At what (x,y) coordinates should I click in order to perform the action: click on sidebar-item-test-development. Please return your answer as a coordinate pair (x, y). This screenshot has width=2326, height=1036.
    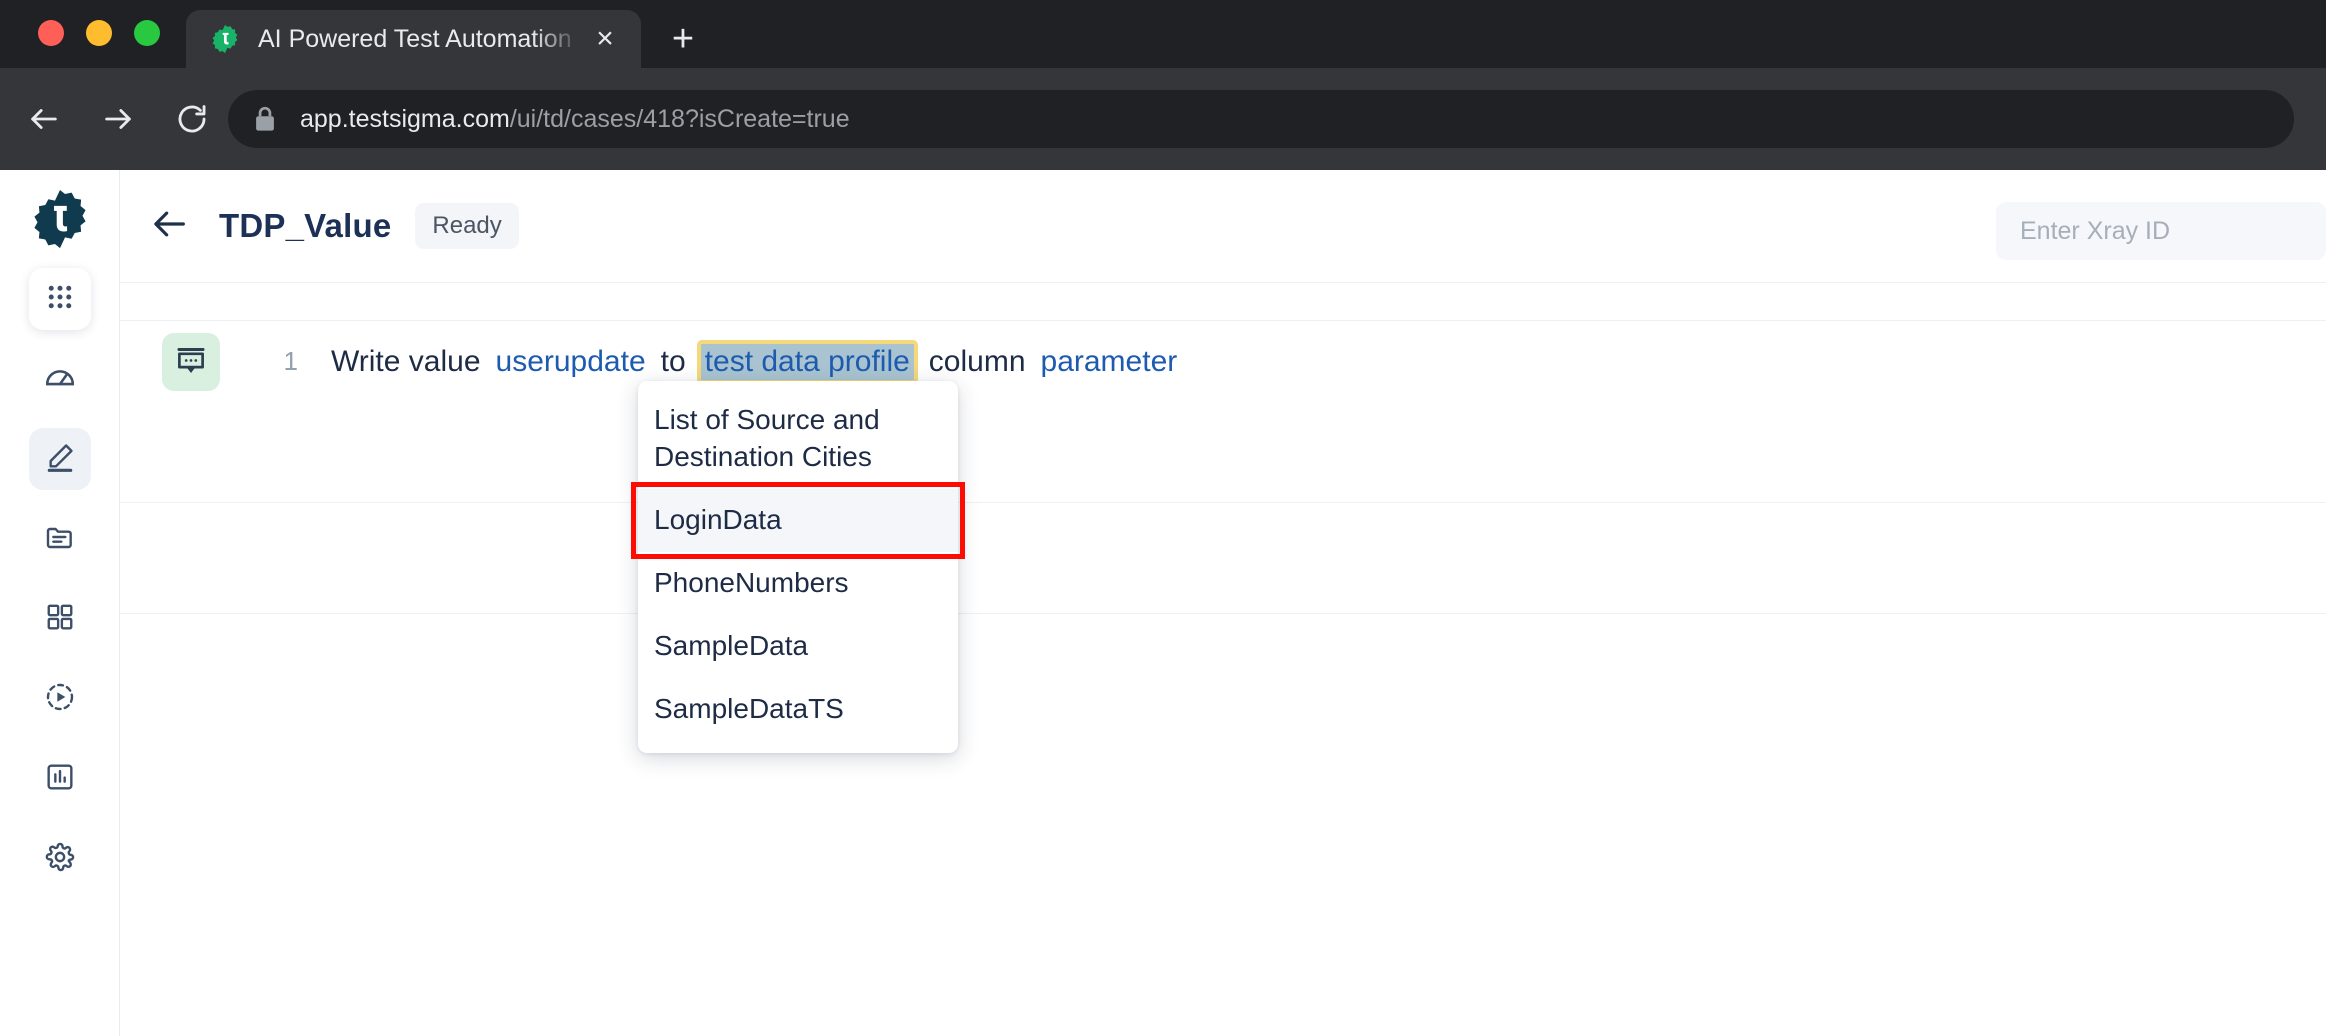
    Looking at the image, I should click on (59, 459).